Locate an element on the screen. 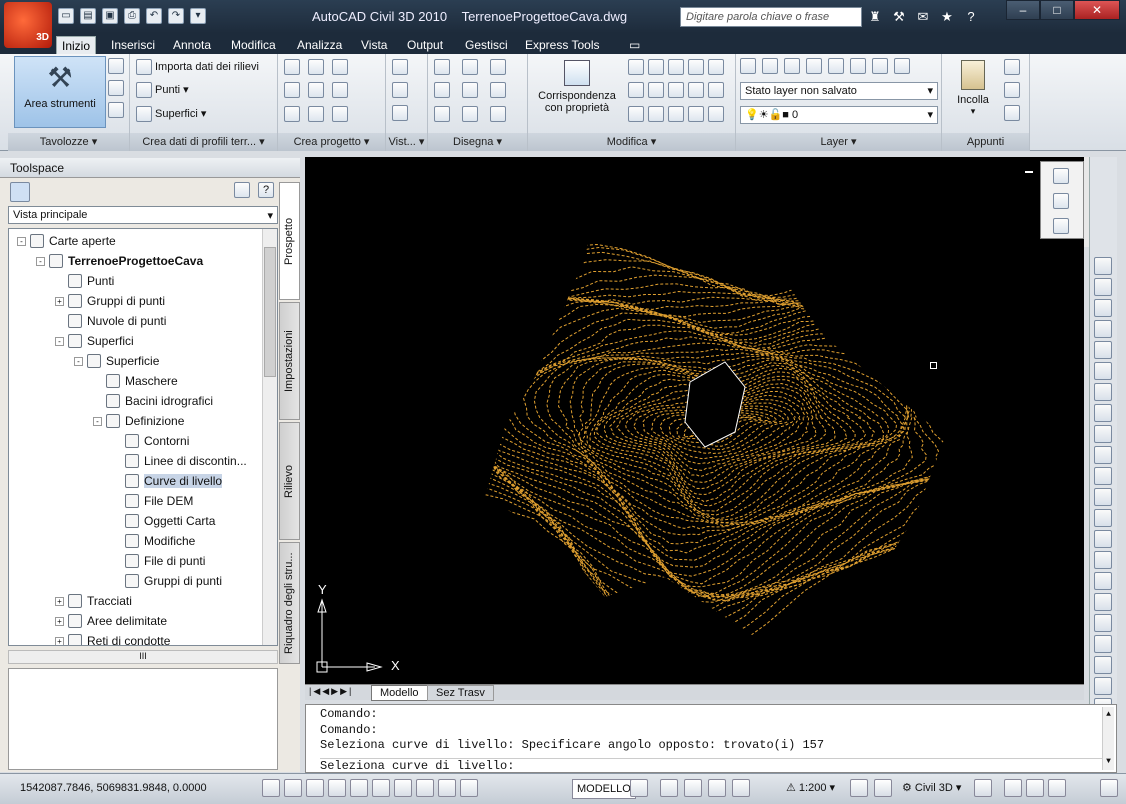 The height and width of the screenshot is (804, 1126). osnap-icon is located at coordinates (381, 788).